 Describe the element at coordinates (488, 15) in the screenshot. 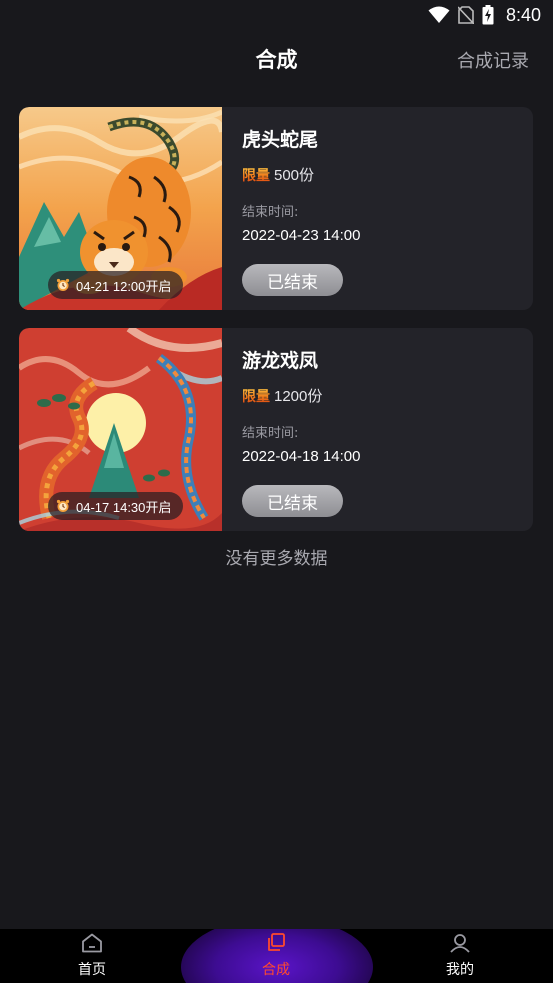

I see `battery-charging-icon` at that location.